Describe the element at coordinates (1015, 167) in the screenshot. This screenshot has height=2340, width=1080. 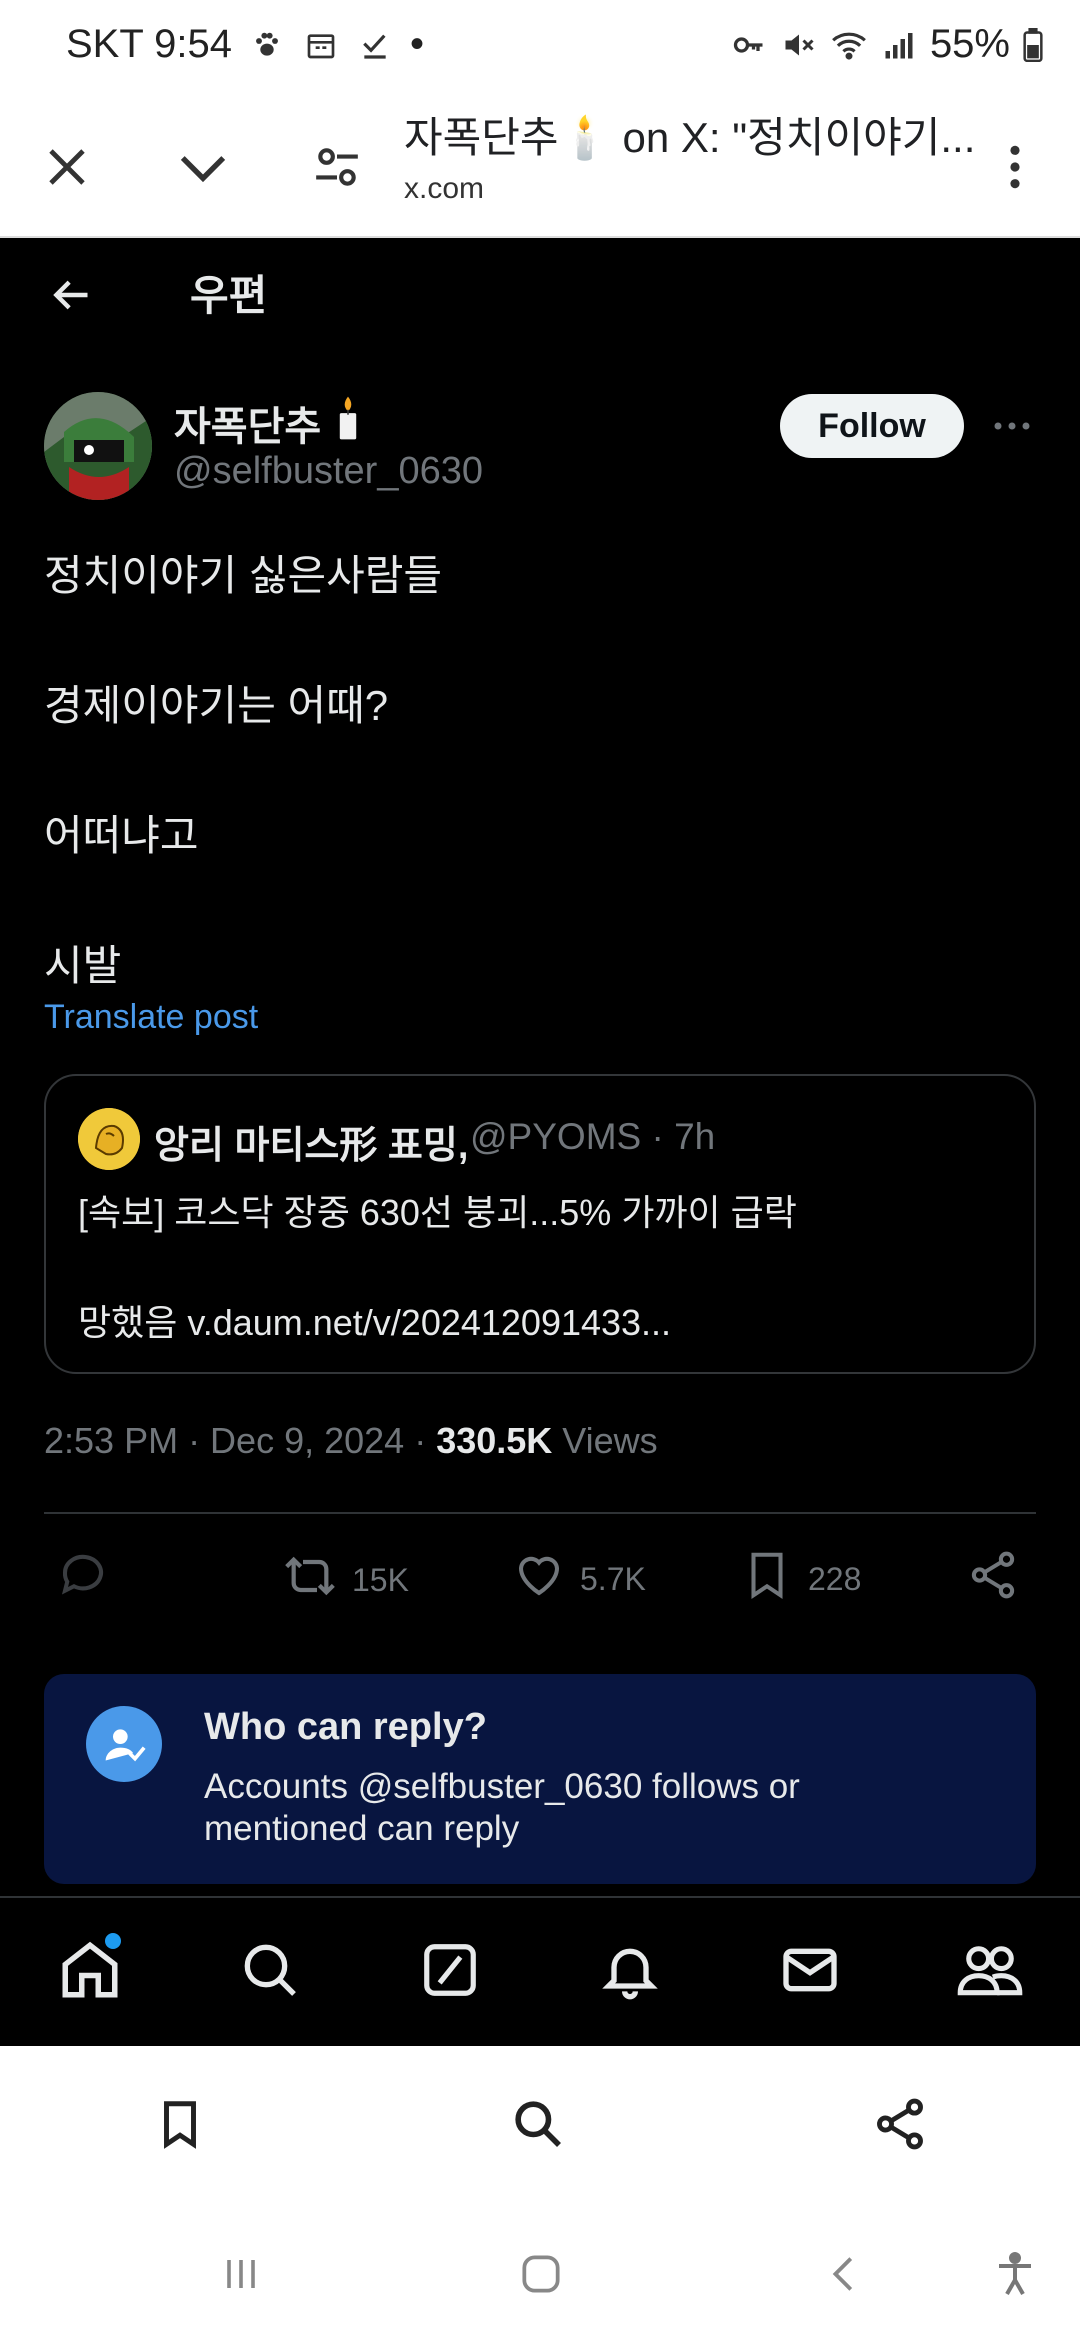
I see `more-vertical-icon` at that location.